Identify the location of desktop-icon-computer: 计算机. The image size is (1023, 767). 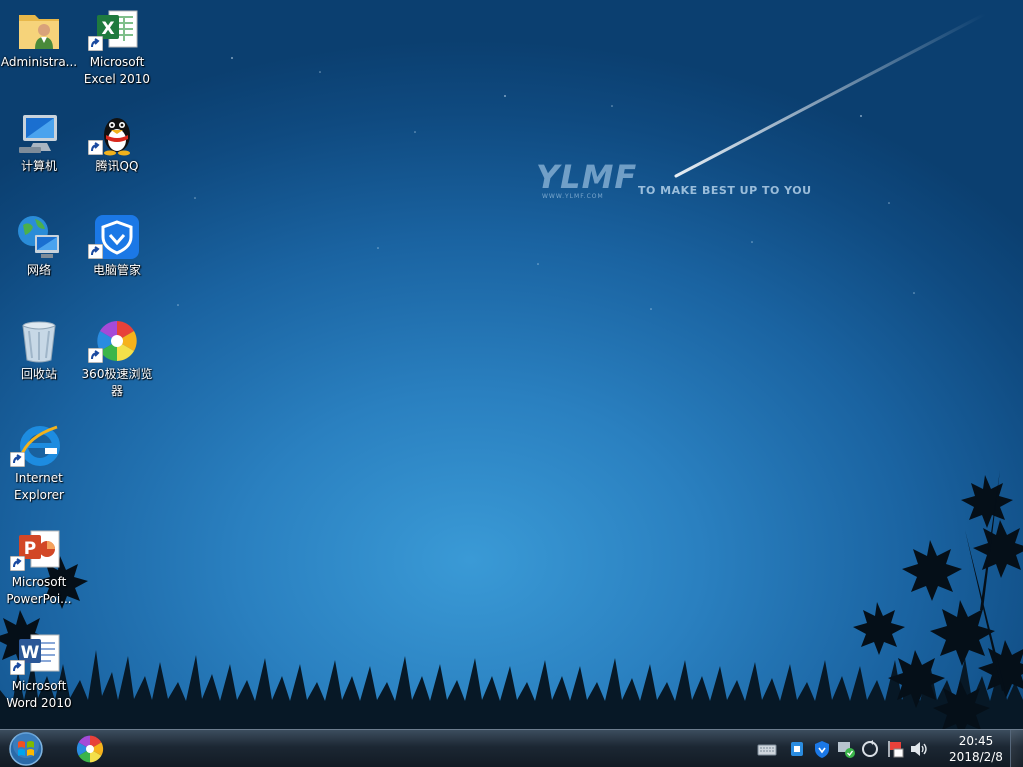
(39, 152).